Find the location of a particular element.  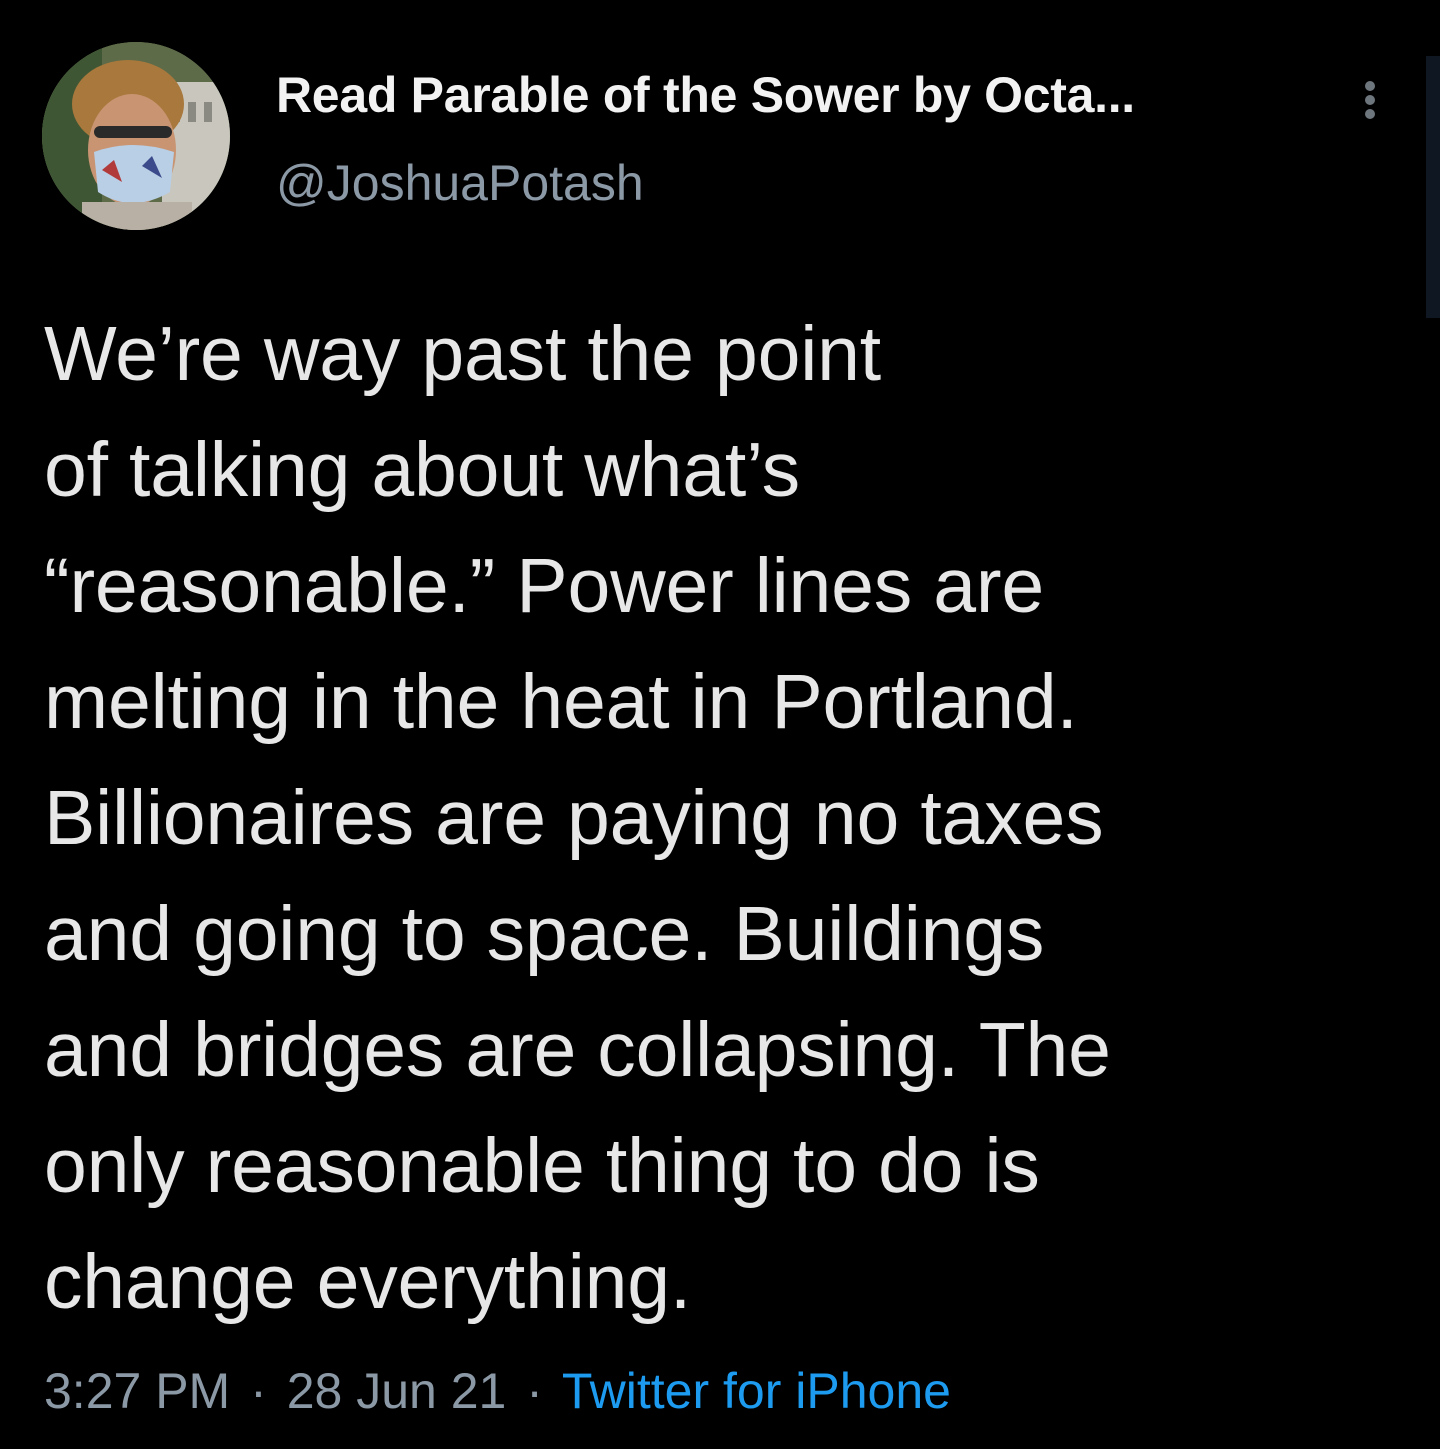

tweet-date: 28 Jun 21 is located at coordinates (397, 1391).